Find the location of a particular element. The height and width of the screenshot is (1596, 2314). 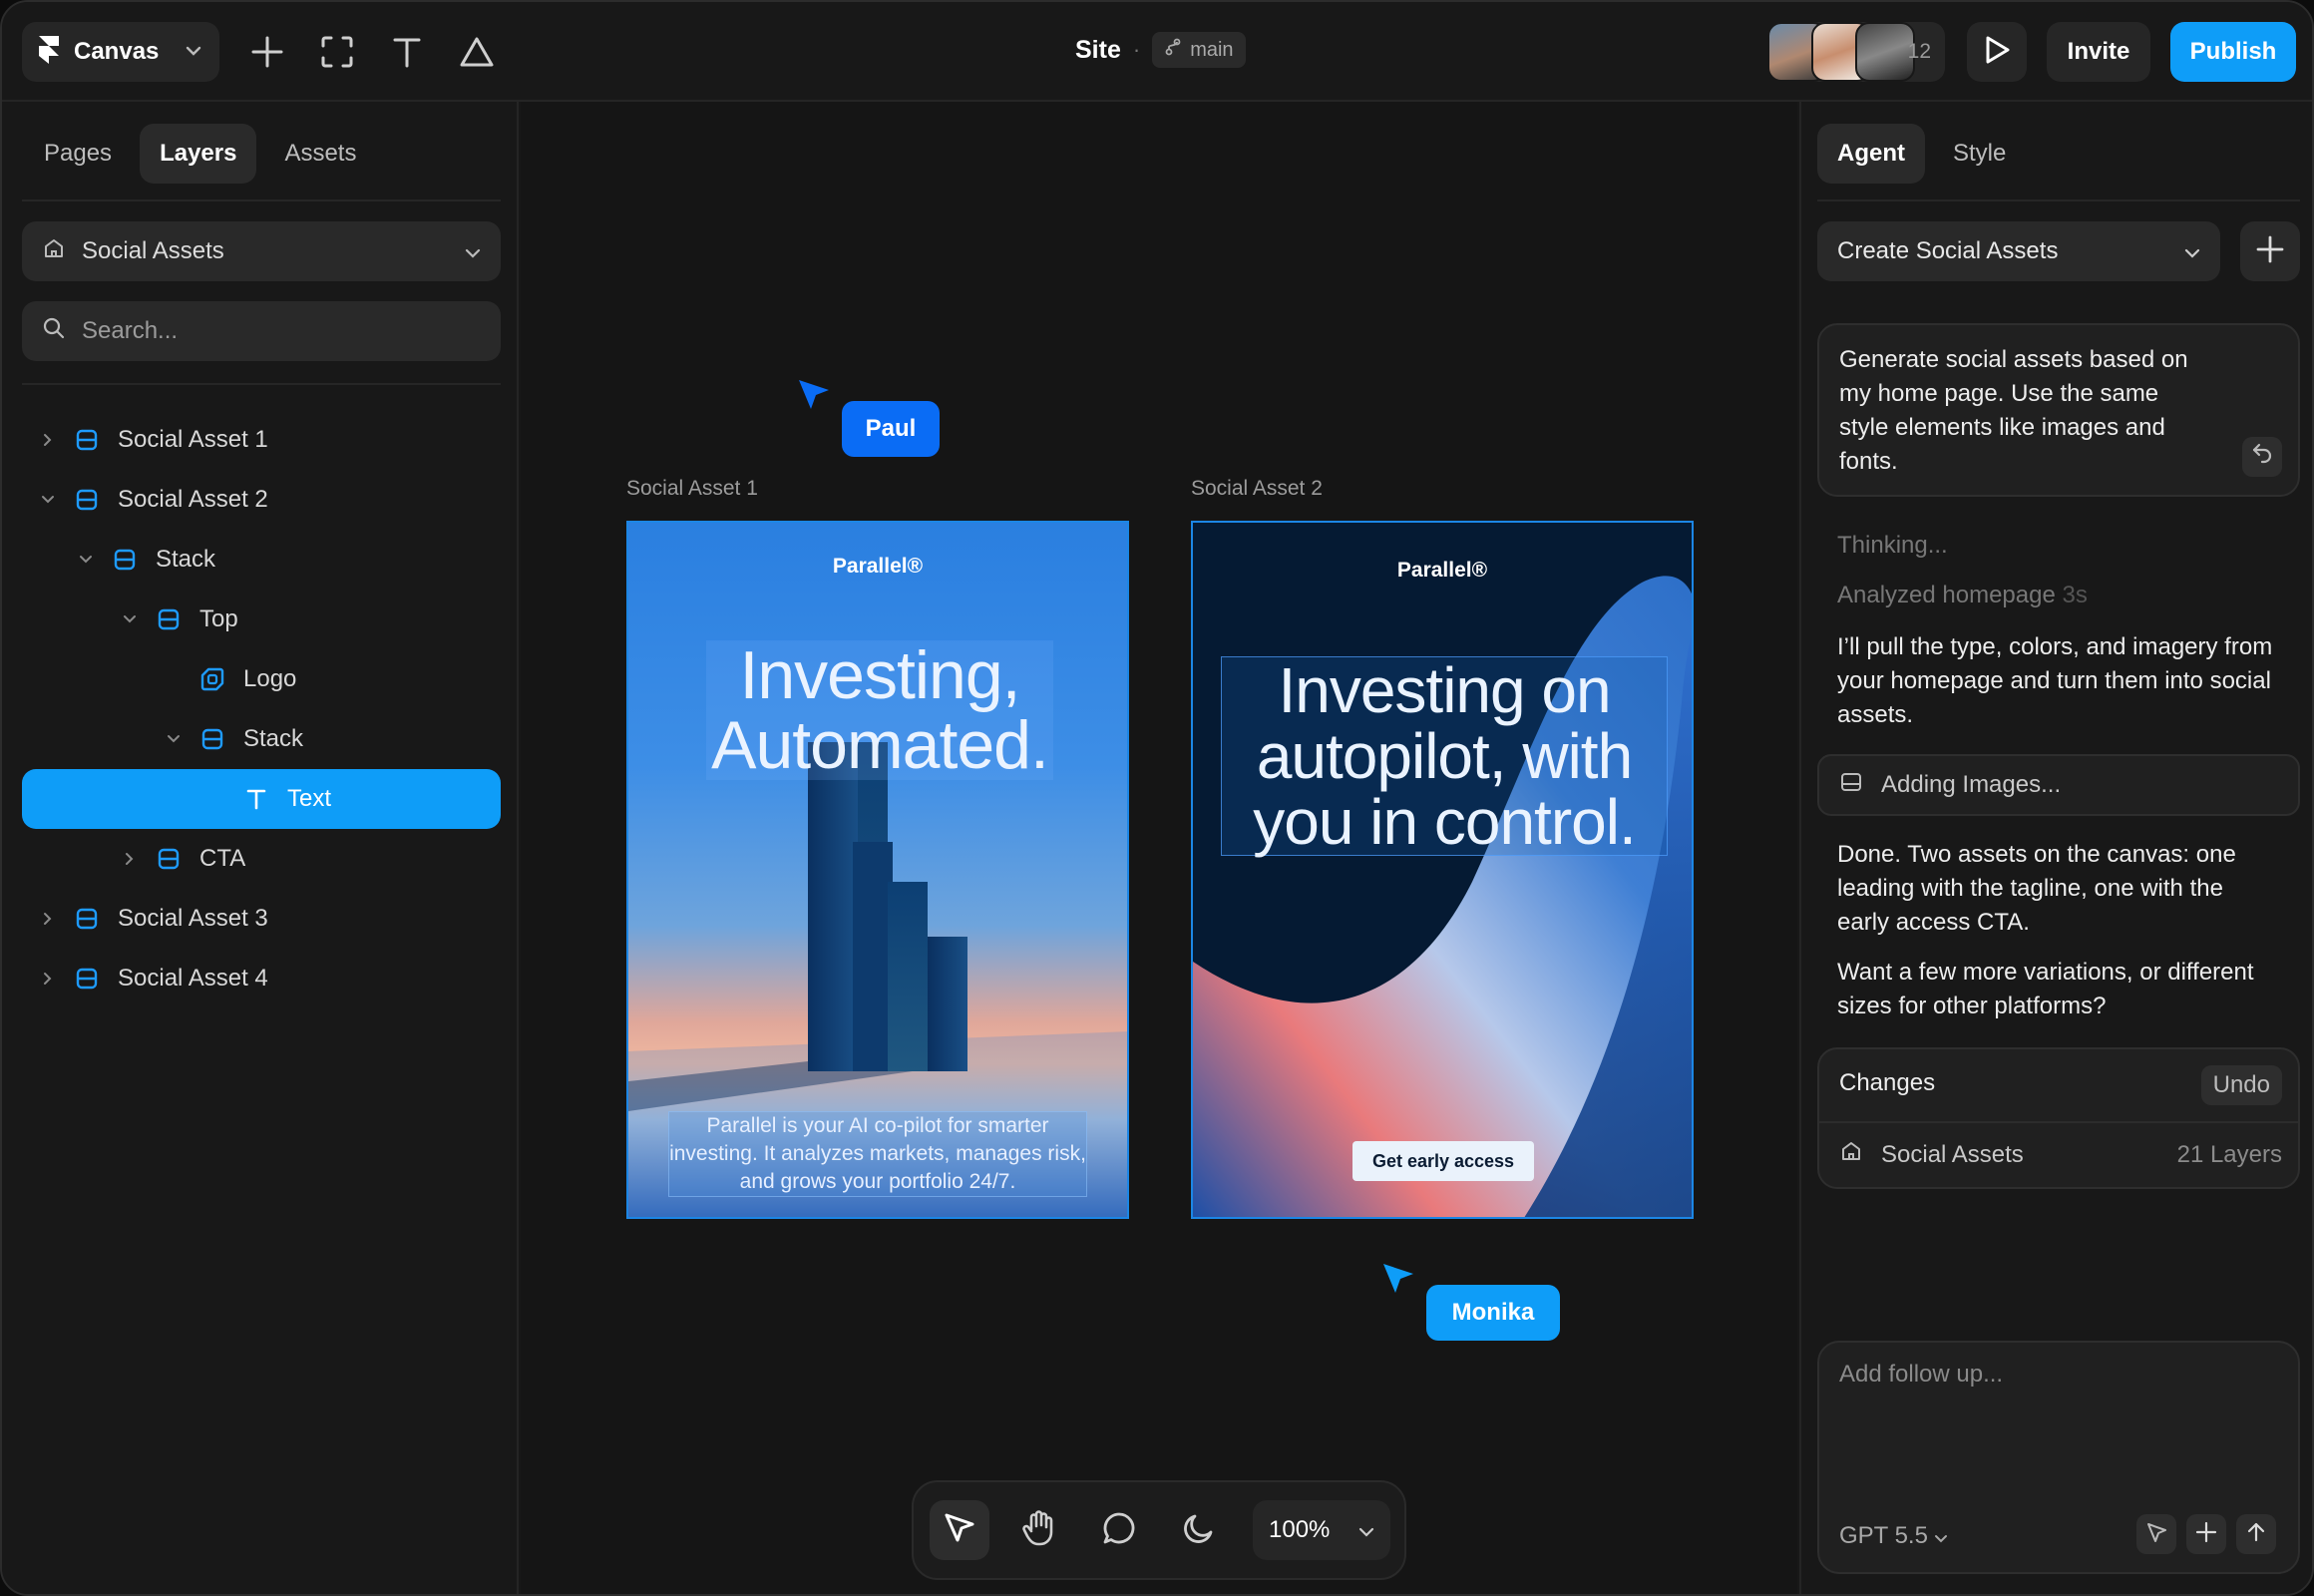

undo-button: Undo is located at coordinates (2241, 1085).